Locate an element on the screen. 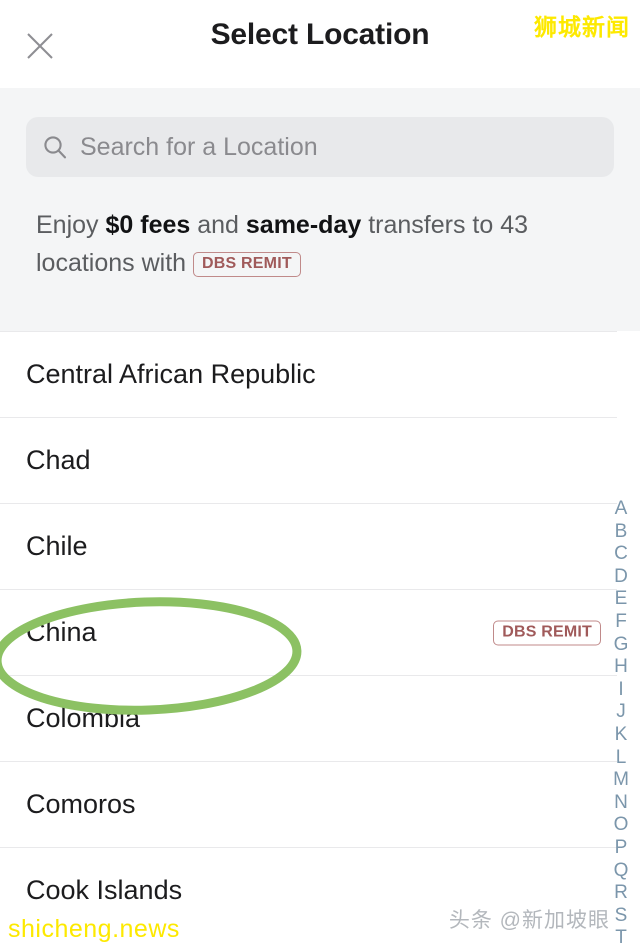 The image size is (640, 950). search-box is located at coordinates (320, 147).